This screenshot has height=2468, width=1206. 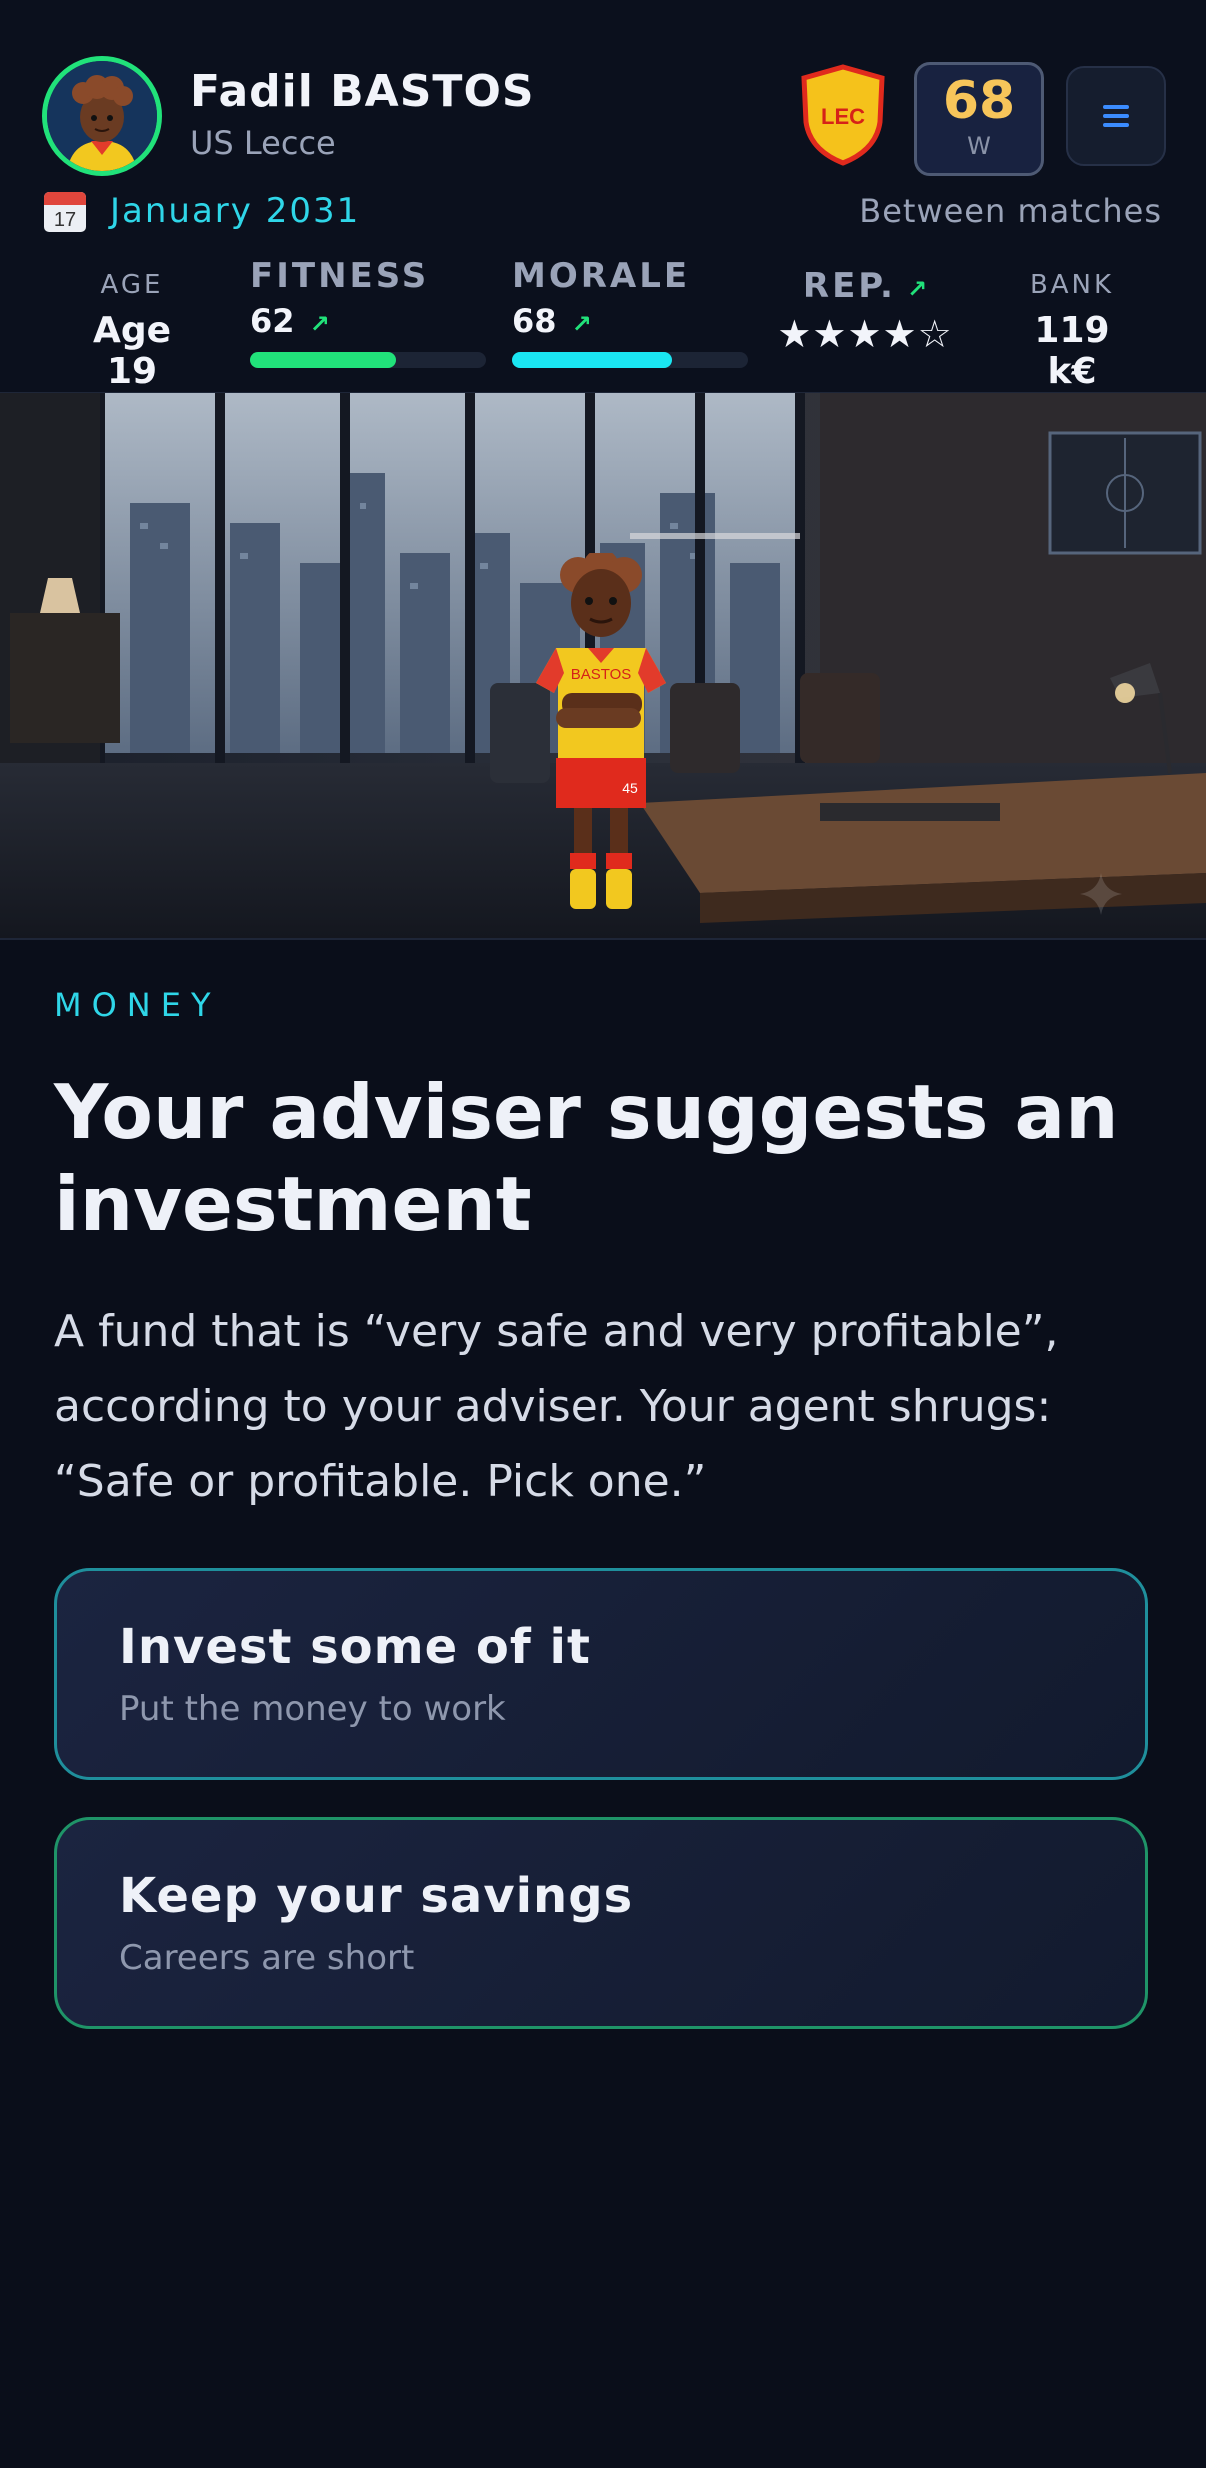 I want to click on age-value: Age 19, so click(x=132, y=351).